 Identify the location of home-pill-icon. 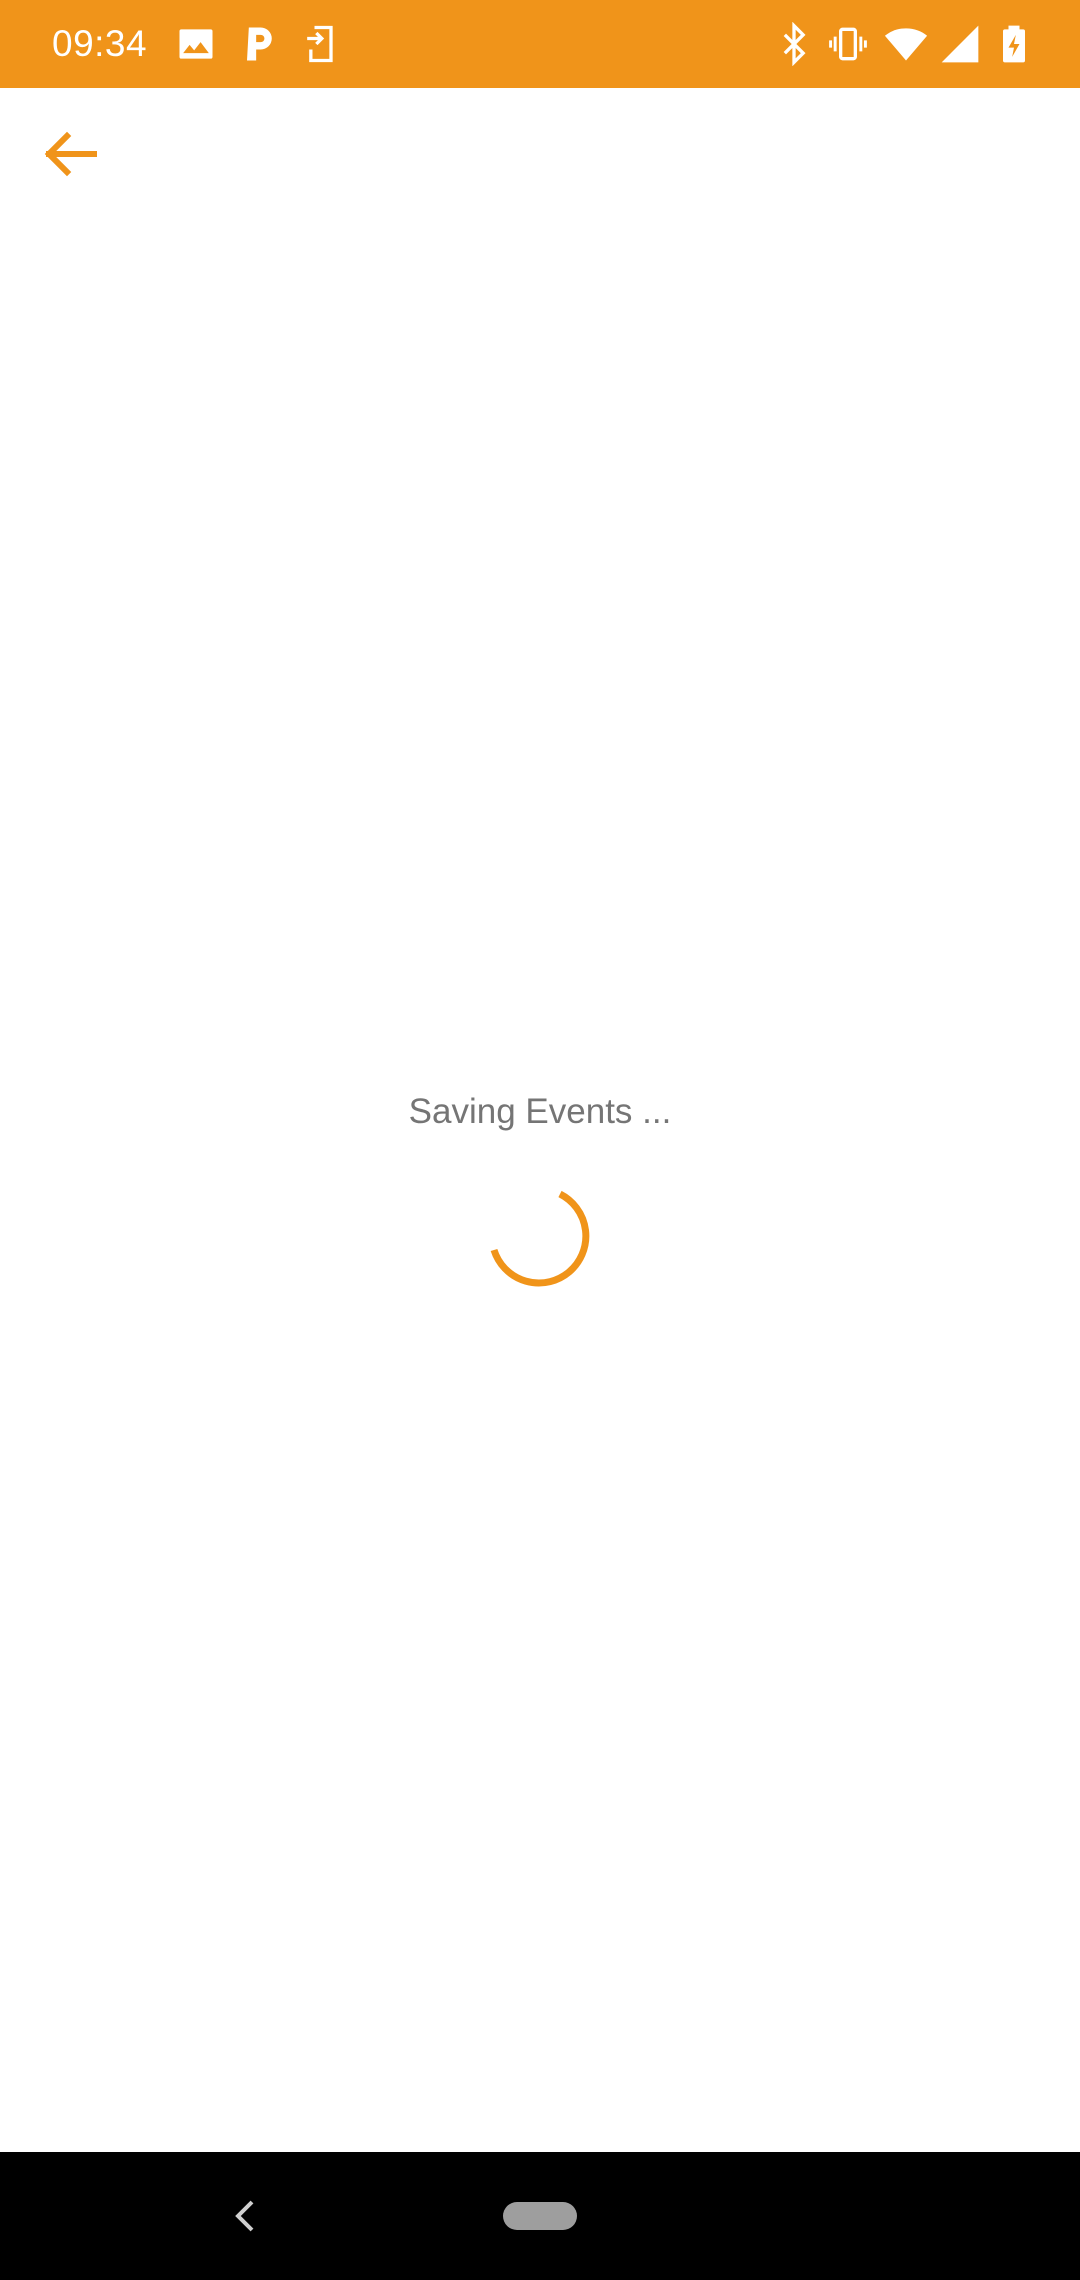
(540, 2216).